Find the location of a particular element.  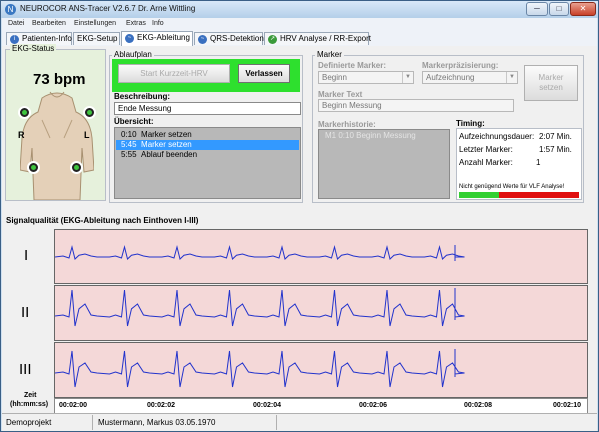

lead-ii-strip is located at coordinates (321, 313).